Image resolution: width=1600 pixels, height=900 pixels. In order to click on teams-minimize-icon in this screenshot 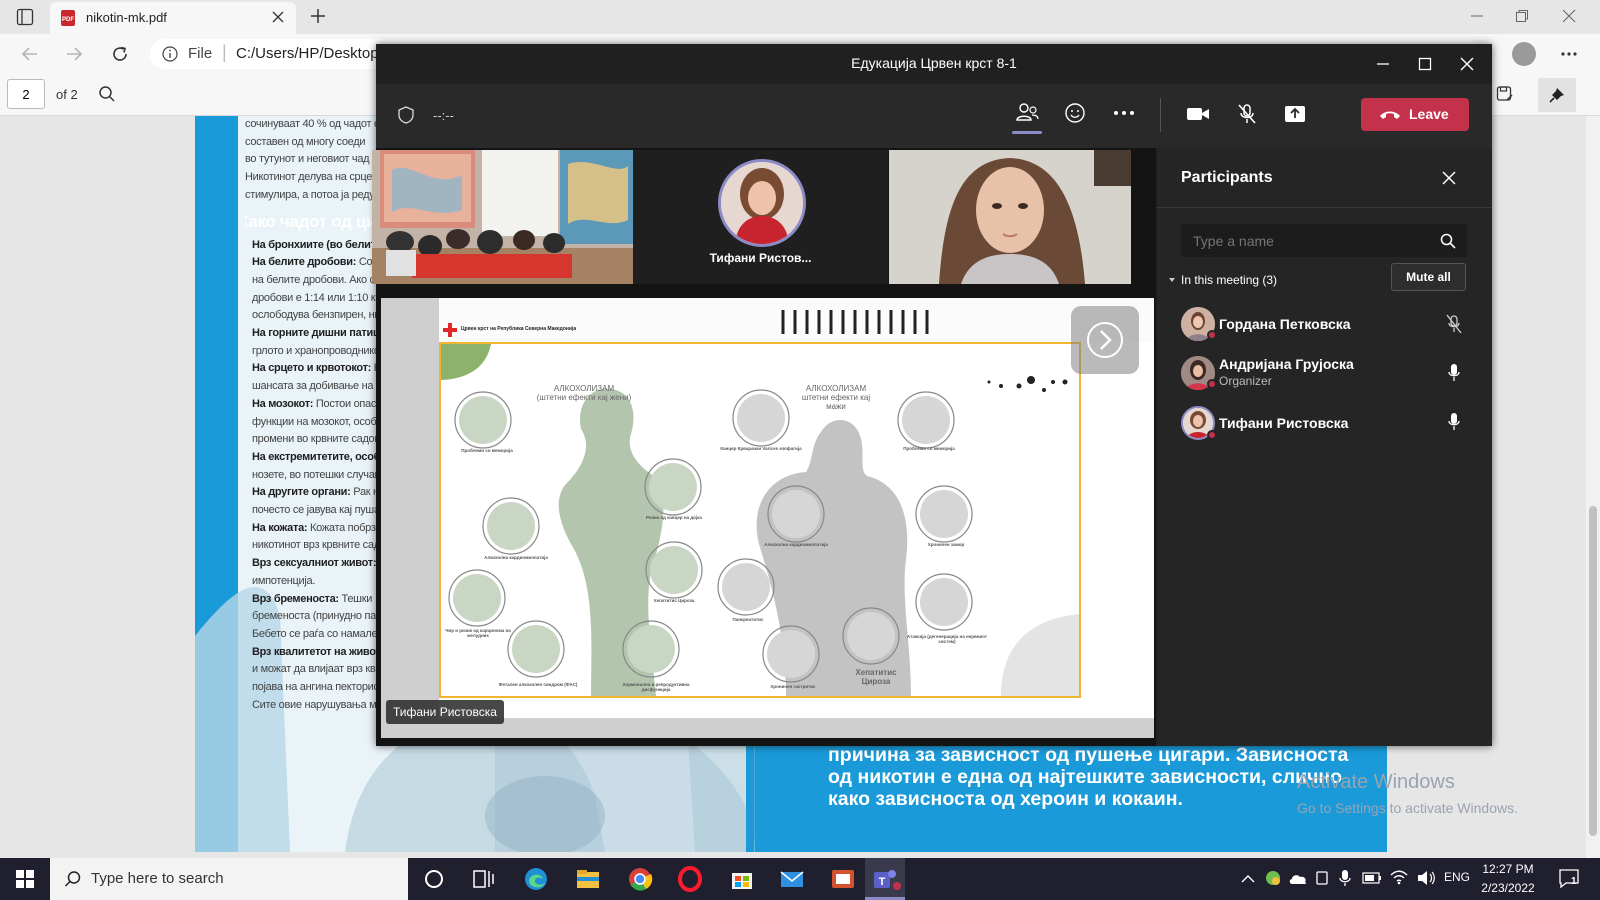, I will do `click(1383, 64)`.